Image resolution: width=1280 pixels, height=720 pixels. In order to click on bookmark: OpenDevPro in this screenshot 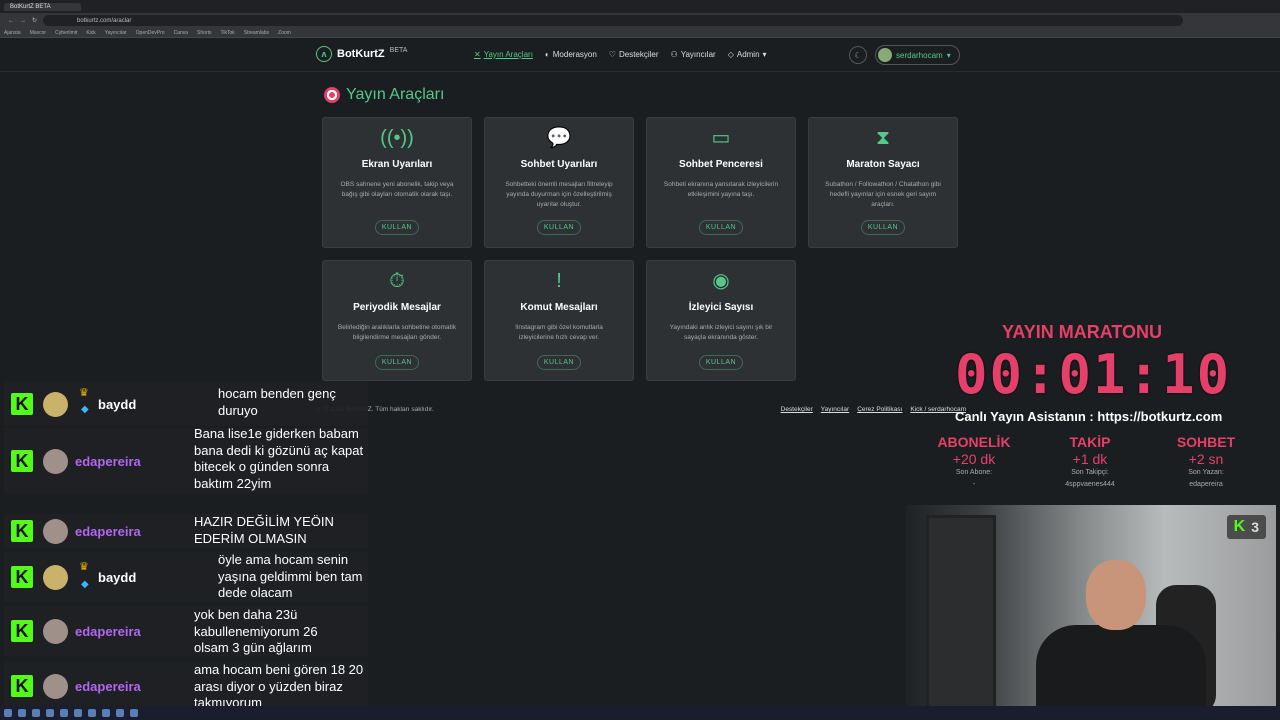, I will do `click(150, 33)`.